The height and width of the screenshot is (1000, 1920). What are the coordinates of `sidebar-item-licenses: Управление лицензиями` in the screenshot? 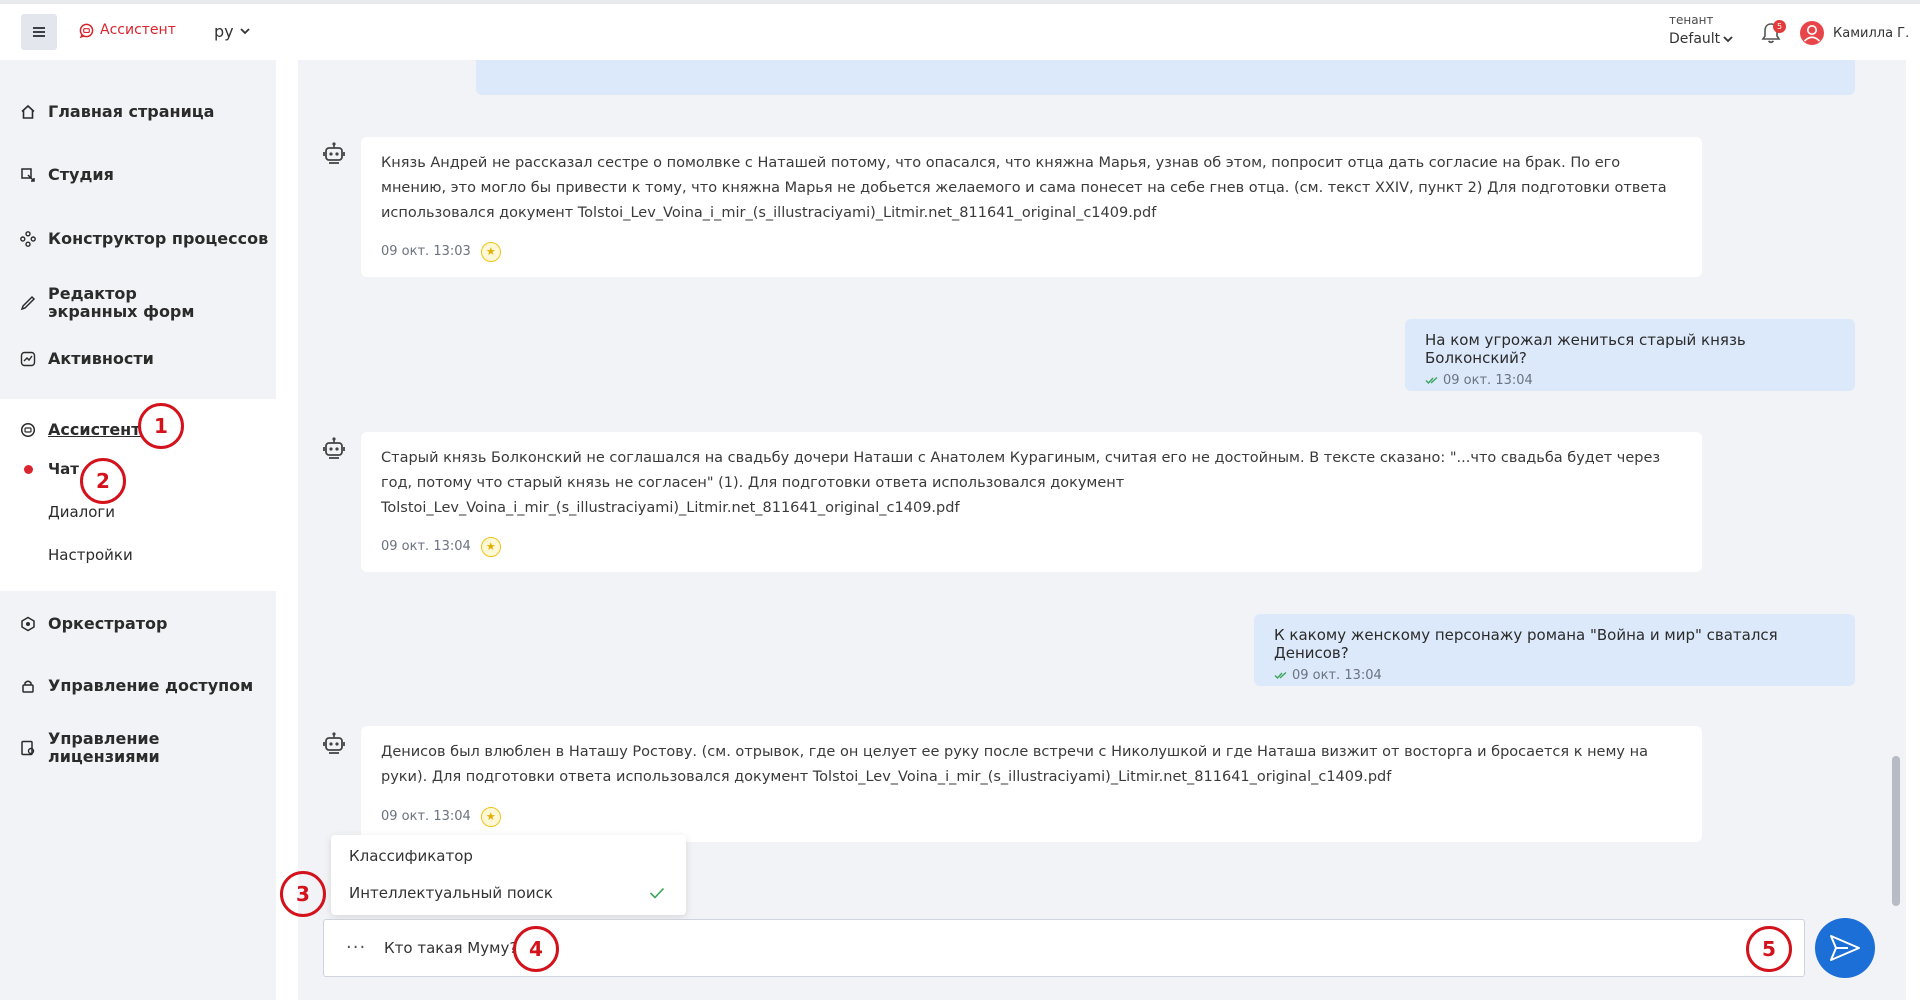 It's located at (138, 748).